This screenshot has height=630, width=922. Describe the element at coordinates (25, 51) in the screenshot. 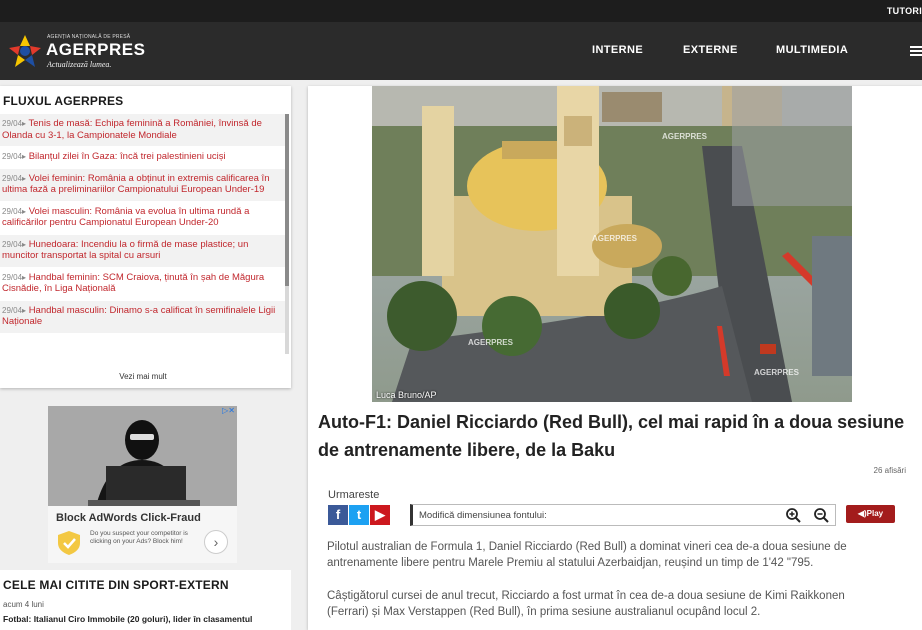

I see `logo-icon` at that location.